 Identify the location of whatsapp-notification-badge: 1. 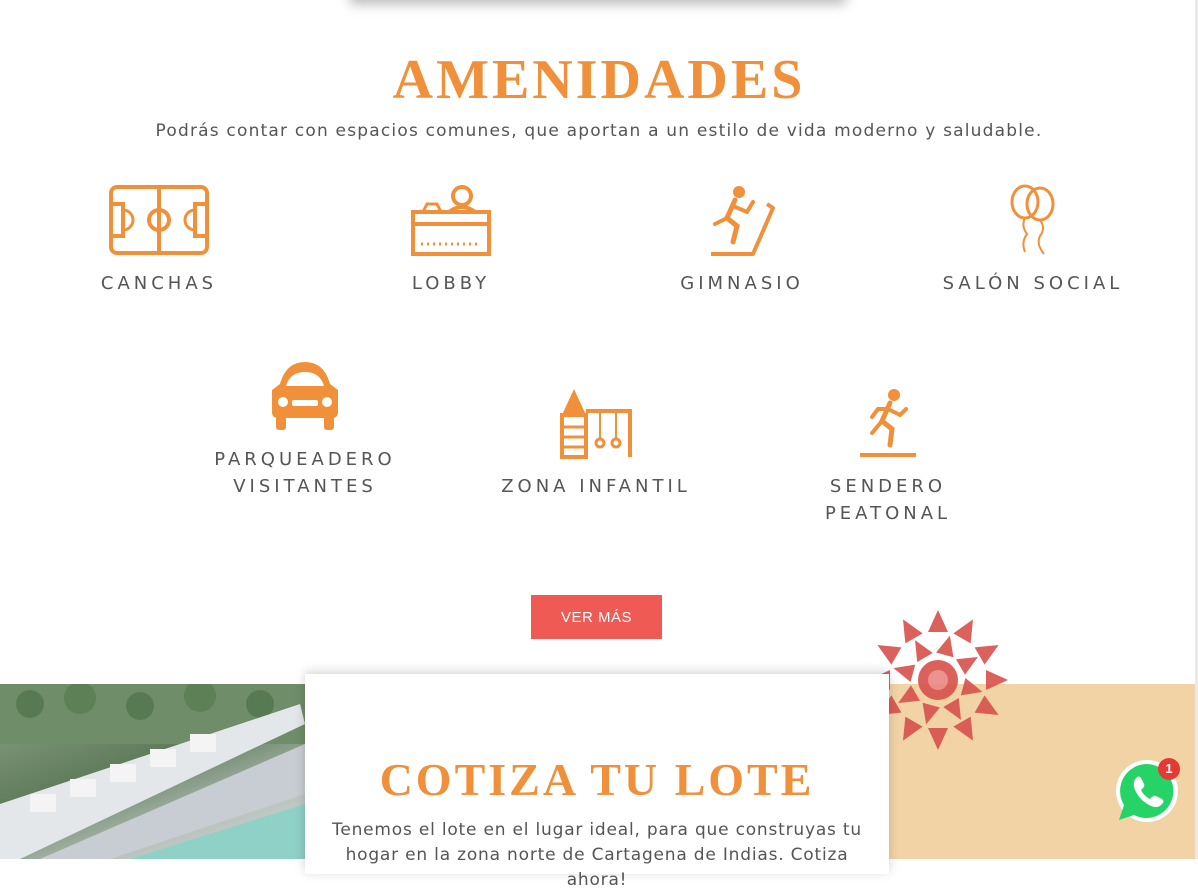
(1169, 769).